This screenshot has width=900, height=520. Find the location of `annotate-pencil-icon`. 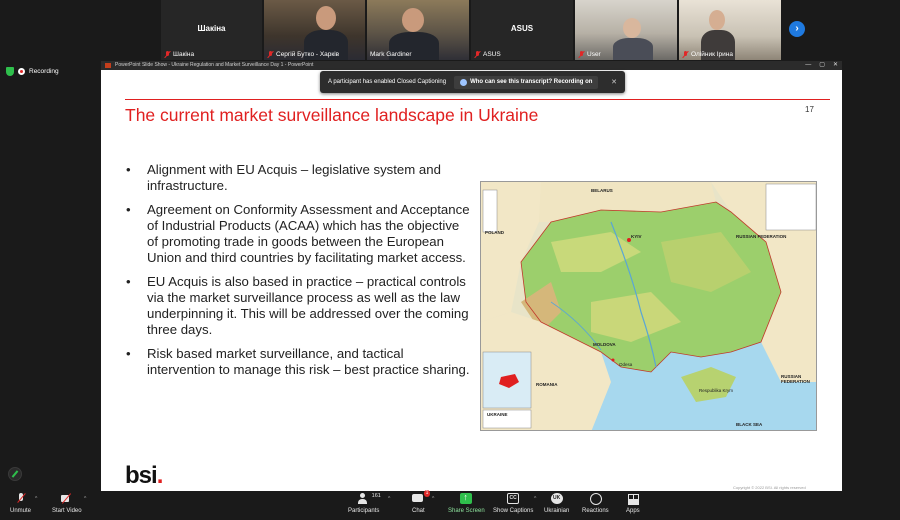

annotate-pencil-icon is located at coordinates (15, 474).